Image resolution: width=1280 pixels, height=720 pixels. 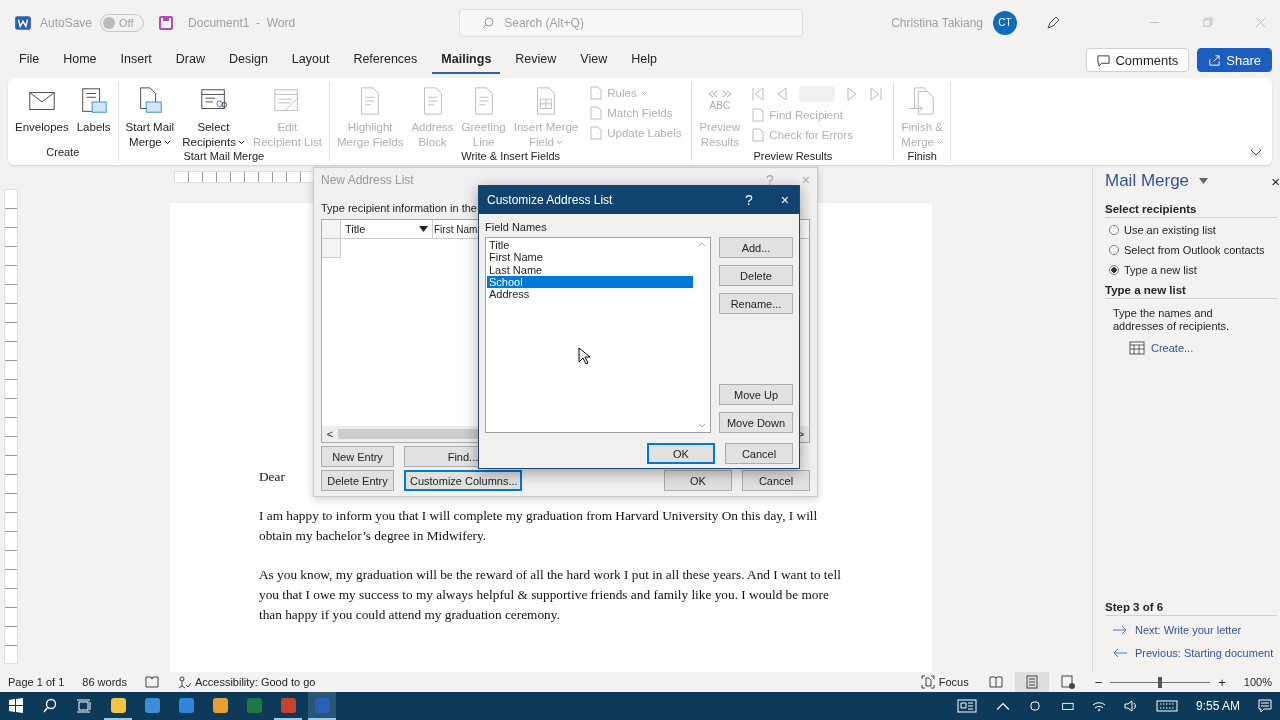 What do you see at coordinates (756, 394) in the screenshot?
I see `dialog-button: Move Up` at bounding box center [756, 394].